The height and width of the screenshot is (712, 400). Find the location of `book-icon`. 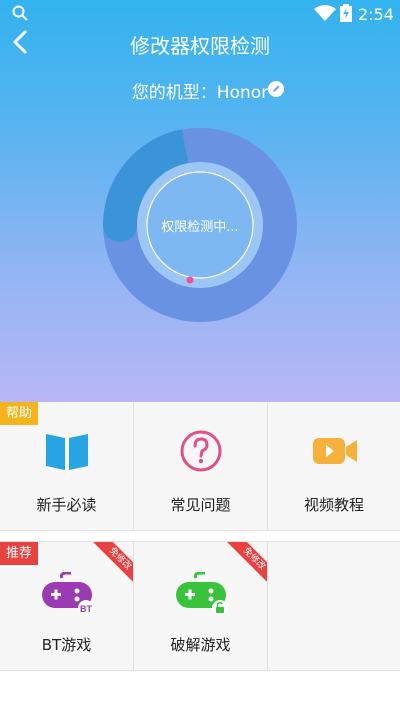

book-icon is located at coordinates (67, 452).